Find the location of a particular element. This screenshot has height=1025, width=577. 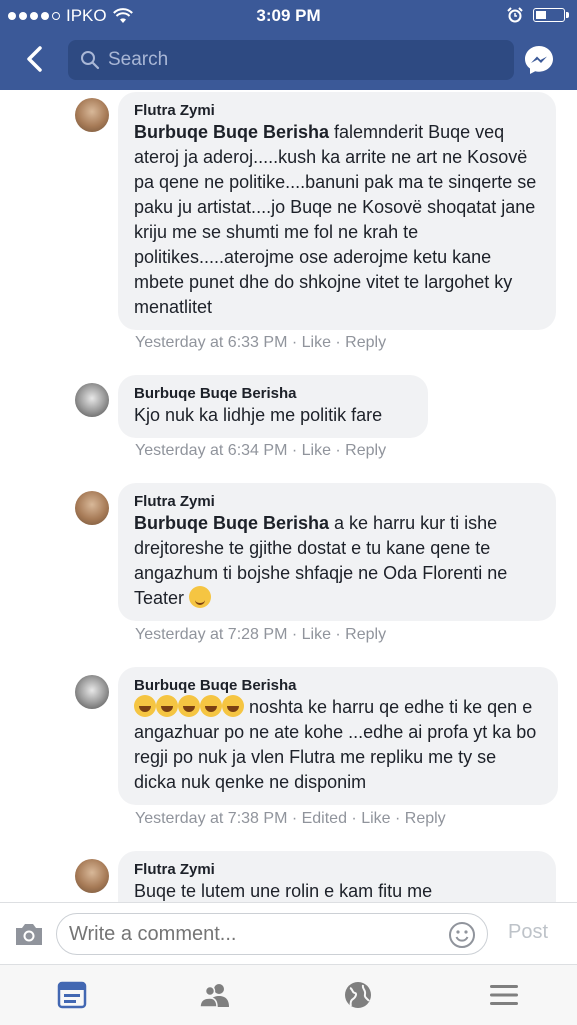

navigation-bar: Search is located at coordinates (288, 60).